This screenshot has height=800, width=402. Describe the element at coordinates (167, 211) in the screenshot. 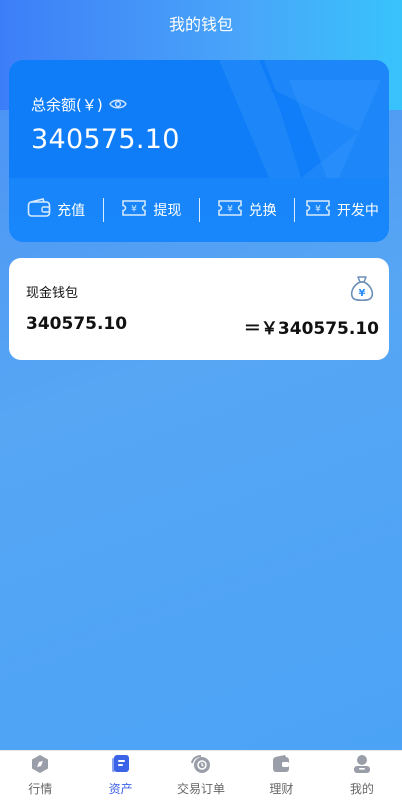

I see `withdraw-label: 提现` at that location.